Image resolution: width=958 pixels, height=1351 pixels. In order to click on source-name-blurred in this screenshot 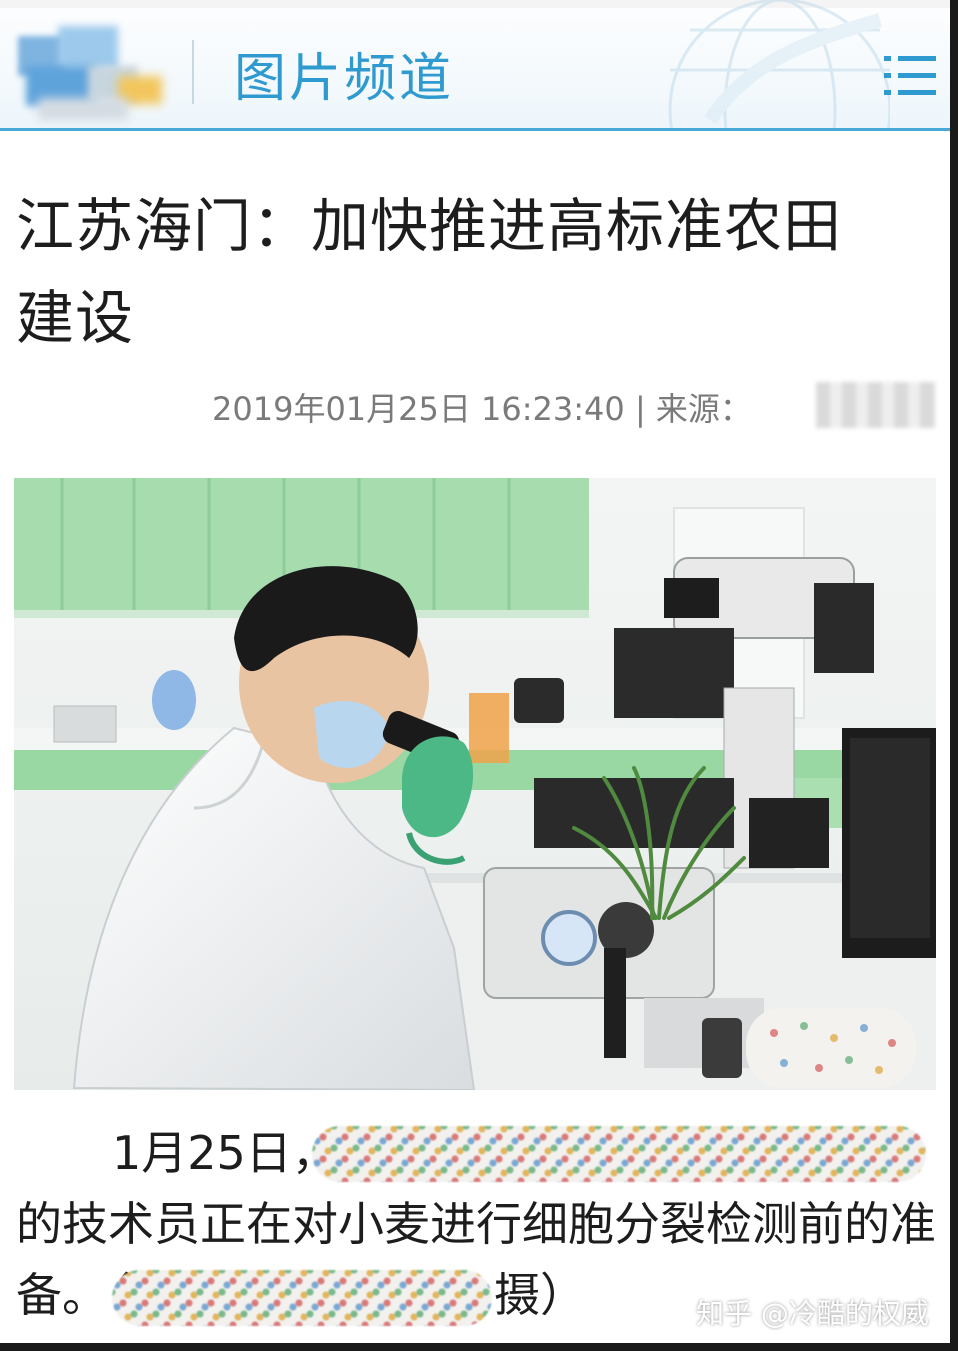, I will do `click(876, 405)`.